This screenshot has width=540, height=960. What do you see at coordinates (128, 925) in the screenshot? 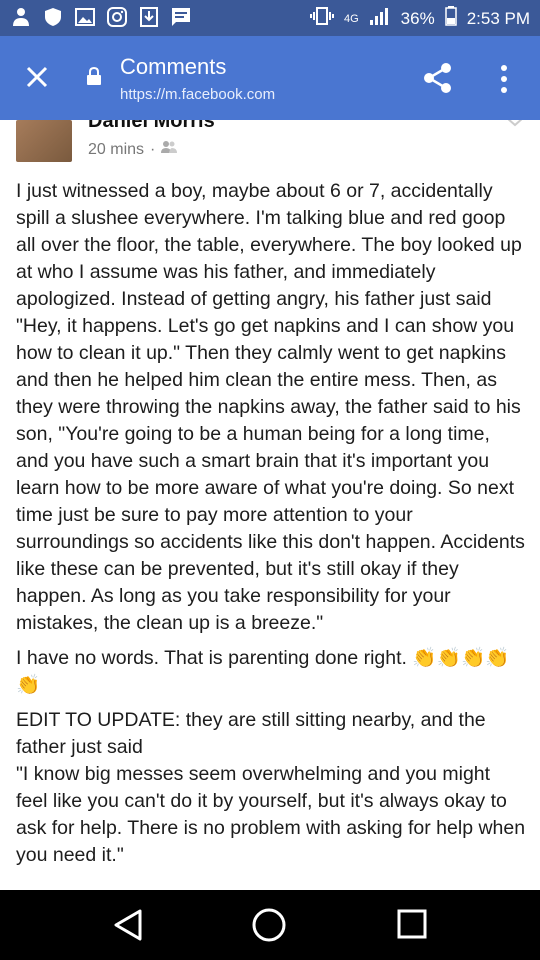
I see `back-icon` at bounding box center [128, 925].